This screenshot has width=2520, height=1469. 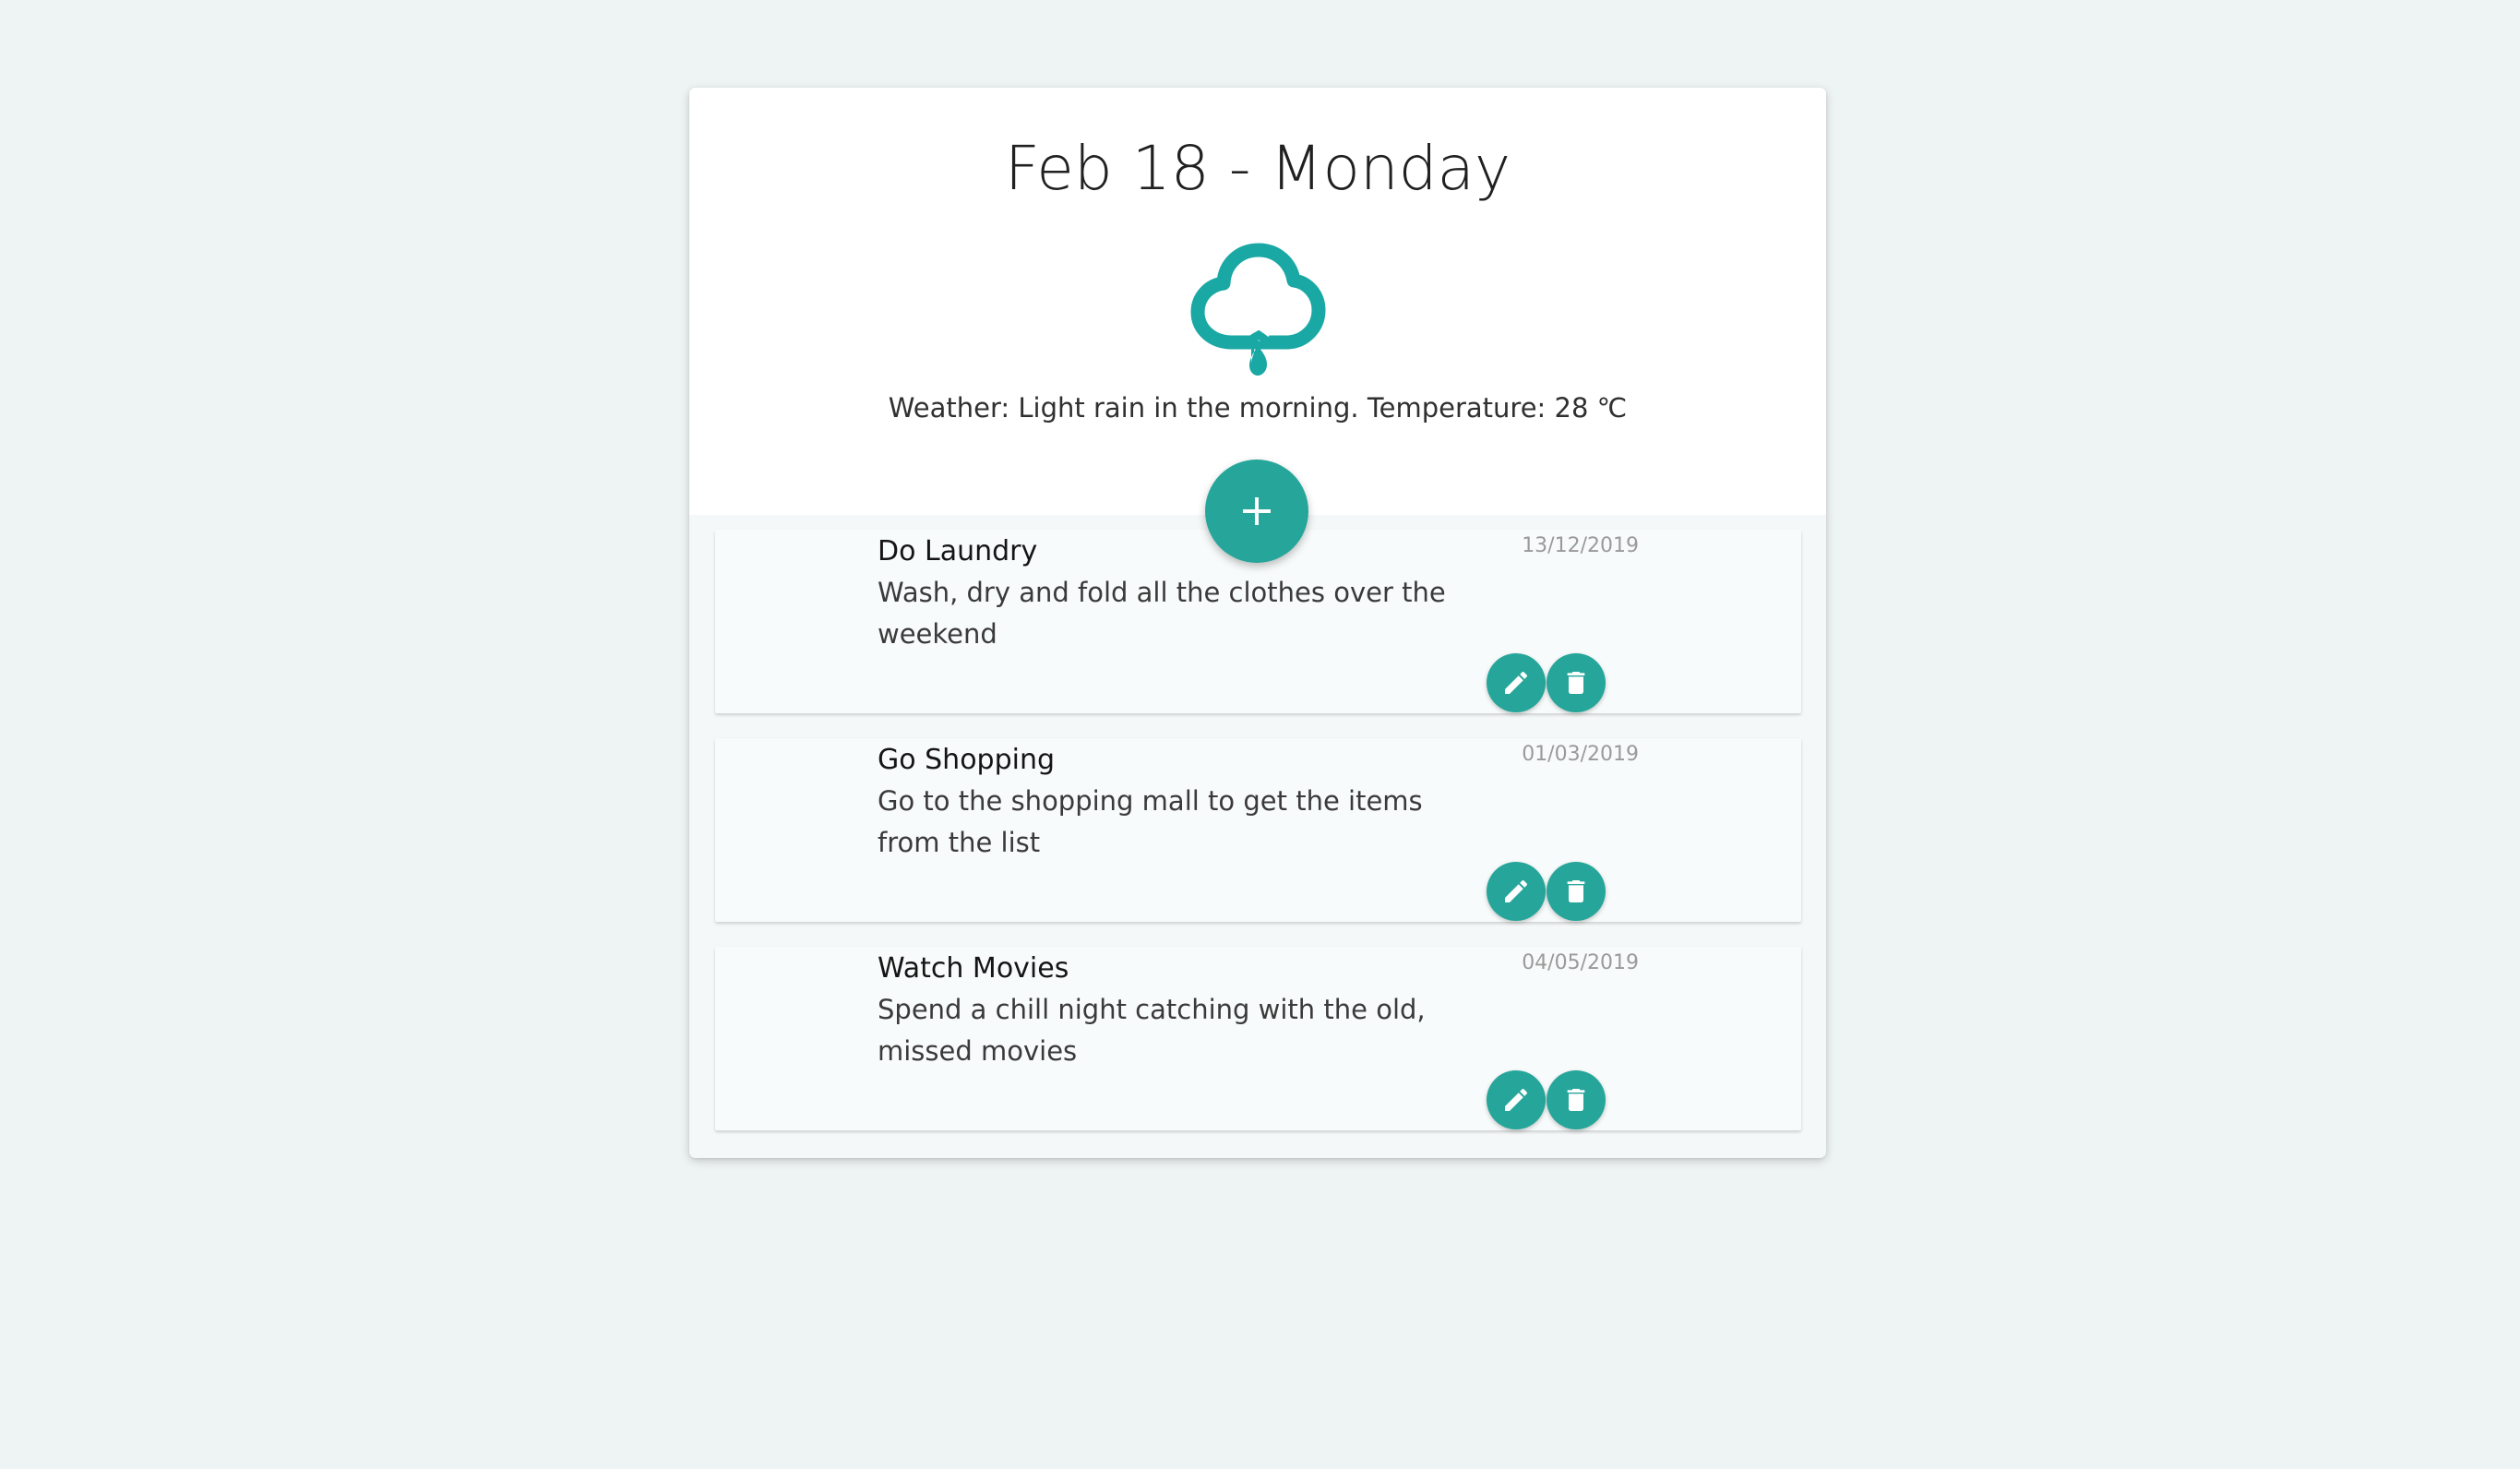 I want to click on todo-date: 01/03/2019, so click(x=1580, y=754).